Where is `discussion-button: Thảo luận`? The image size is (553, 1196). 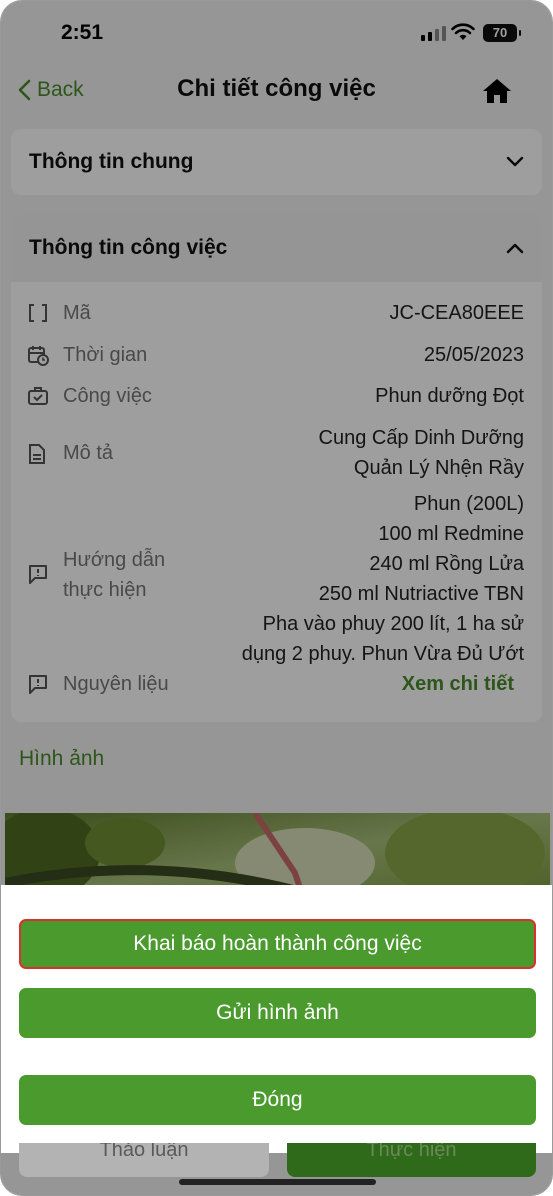
discussion-button: Thảo luận is located at coordinates (144, 1160).